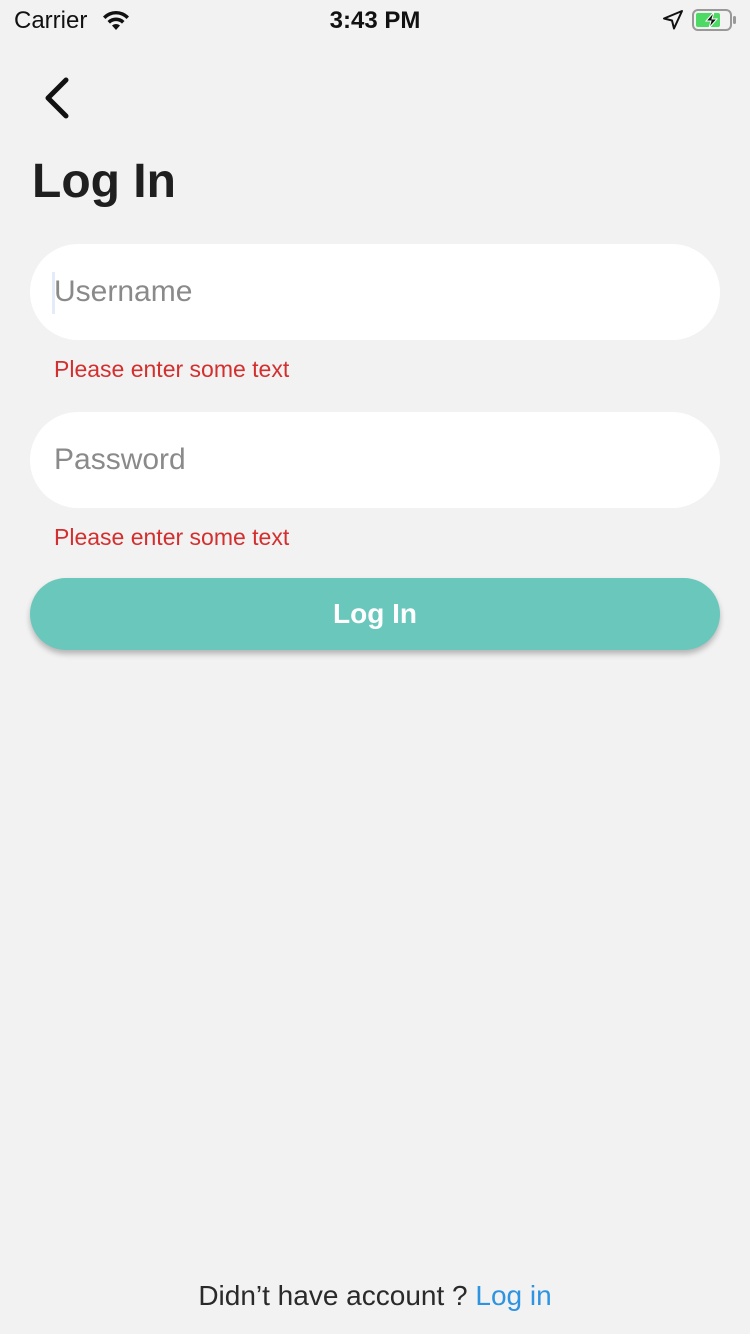  What do you see at coordinates (104, 181) in the screenshot?
I see `page-title: Log In` at bounding box center [104, 181].